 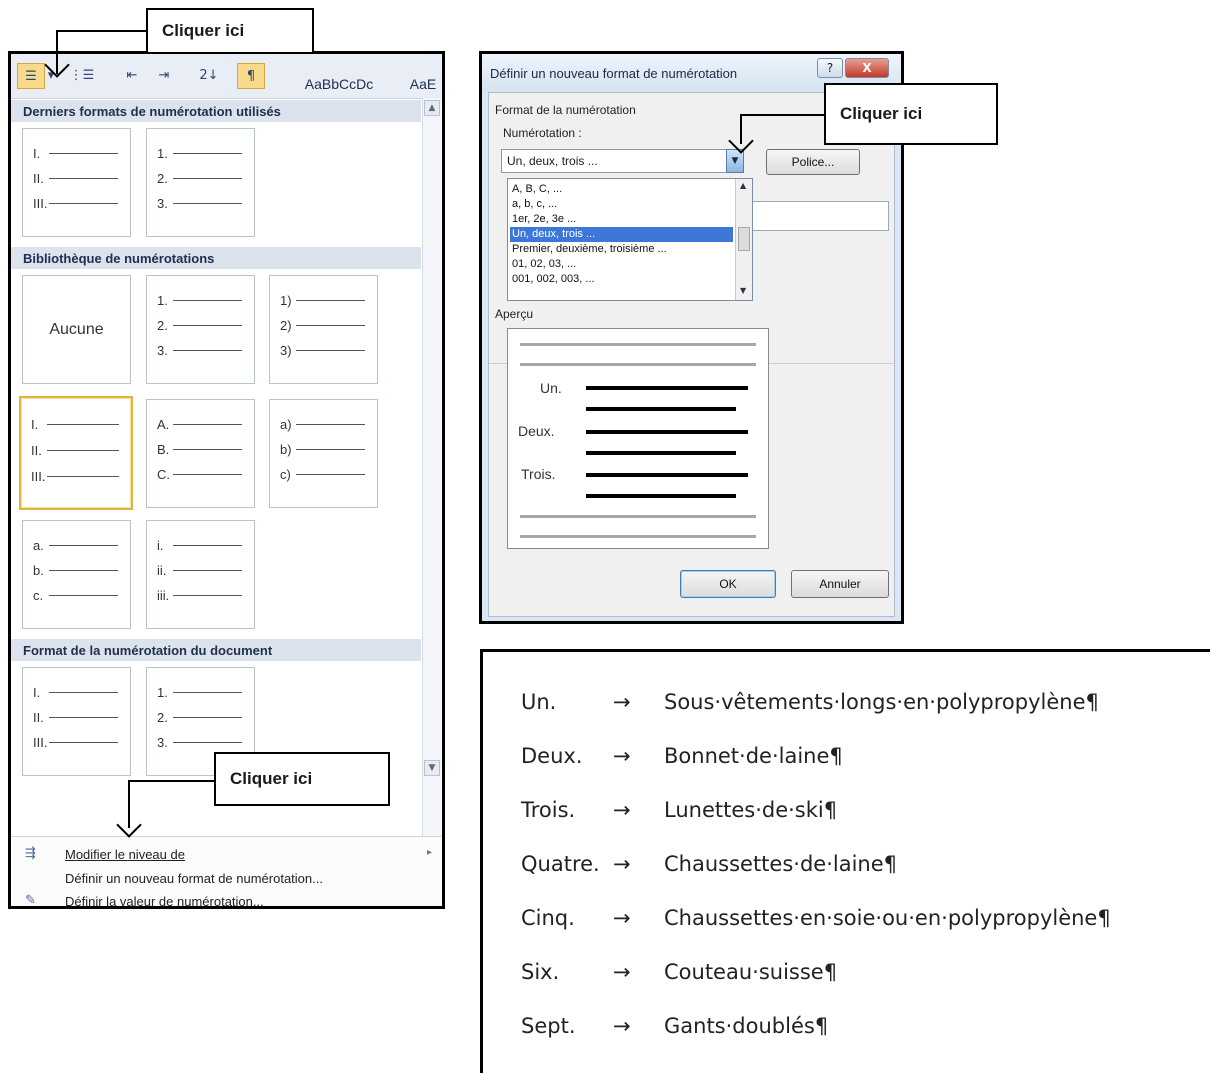 What do you see at coordinates (226, 76) in the screenshot?
I see `paragraph-toolbar: ☰ ▾ ⋮☰ ⇤ ⇥ 2↓ ¶ AaBbCcDc AaE` at bounding box center [226, 76].